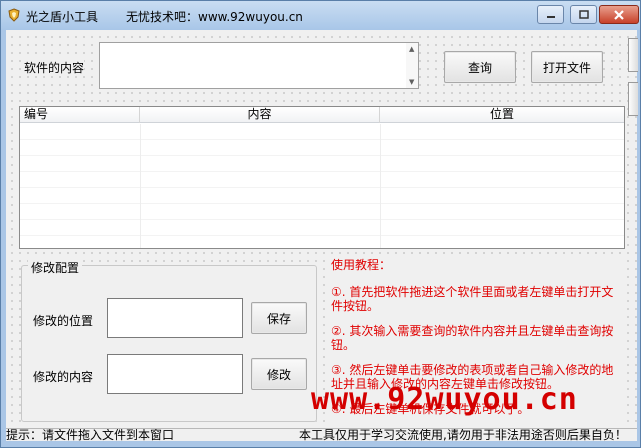 Image resolution: width=641 pixels, height=448 pixels. I want to click on column-header-number: 编号, so click(80, 115).